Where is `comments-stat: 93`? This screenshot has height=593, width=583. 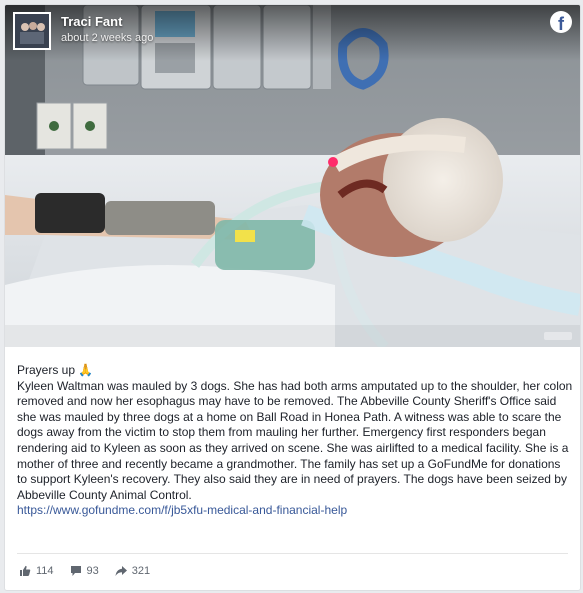 comments-stat: 93 is located at coordinates (84, 571).